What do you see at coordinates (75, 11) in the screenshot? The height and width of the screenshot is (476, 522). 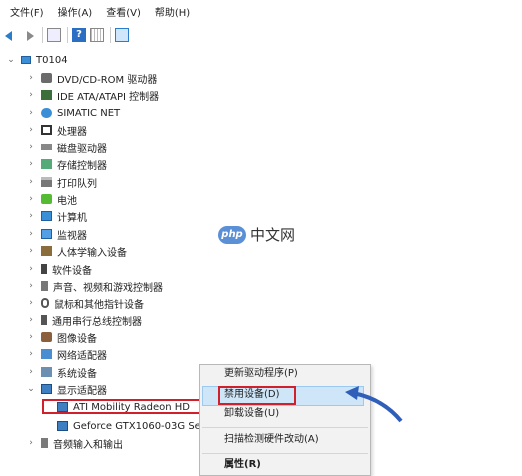 I see `menu-action: 操作(A)` at bounding box center [75, 11].